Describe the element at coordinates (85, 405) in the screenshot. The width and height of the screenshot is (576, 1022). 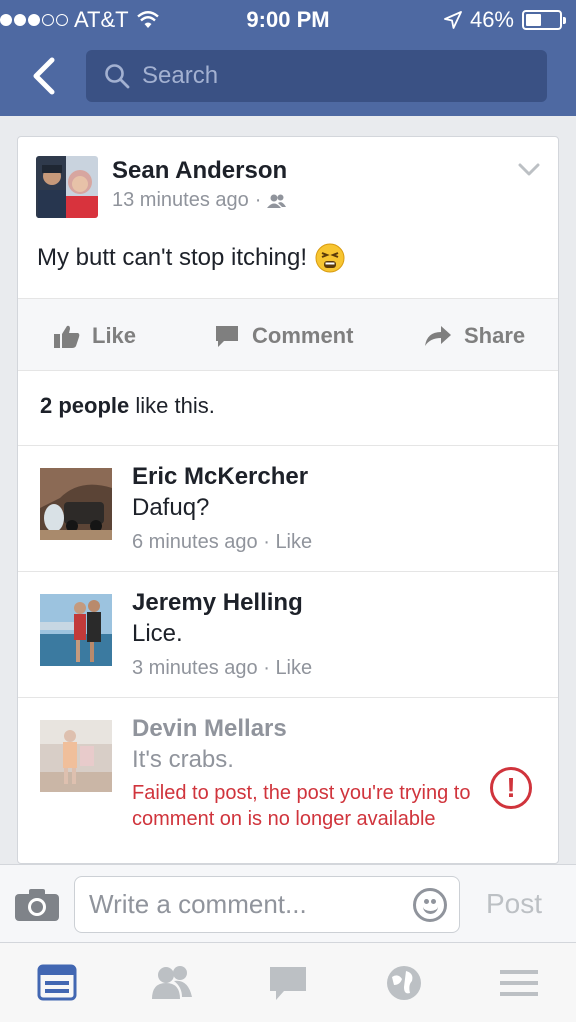
I see `likes-count: 2 people` at that location.